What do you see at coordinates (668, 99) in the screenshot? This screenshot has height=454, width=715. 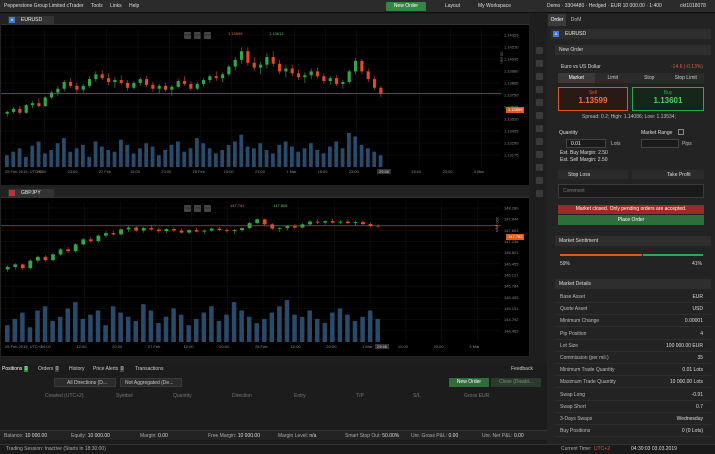 I see `buy-button: Buy 1.13601` at bounding box center [668, 99].